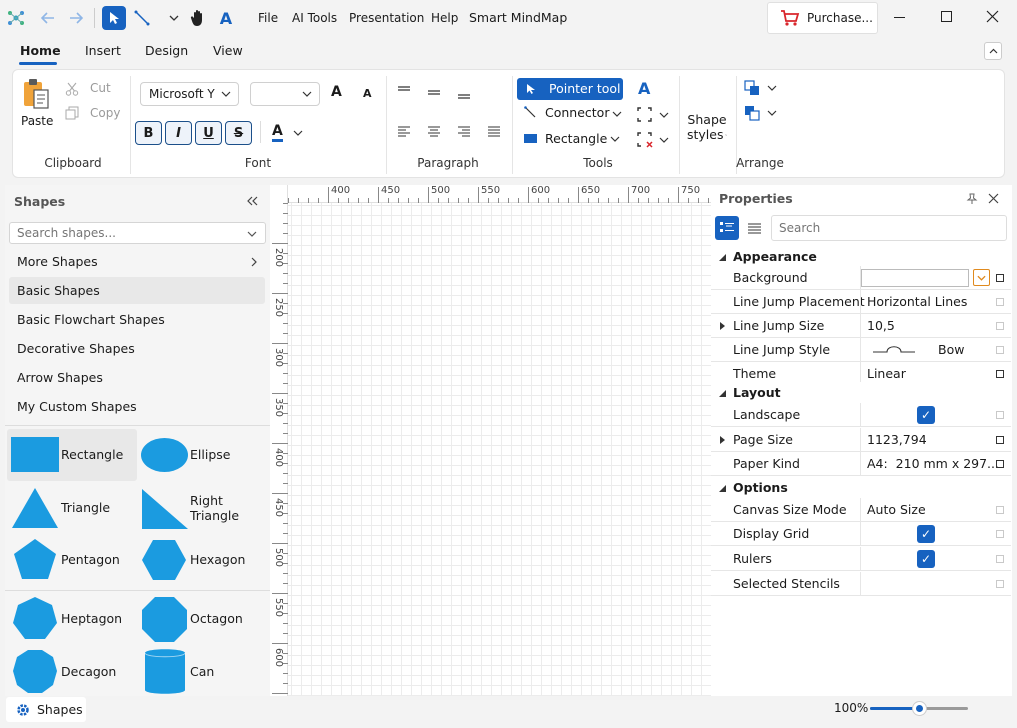 The width and height of the screenshot is (1017, 728). Describe the element at coordinates (993, 51) in the screenshot. I see `collapse-ribbon-button` at that location.